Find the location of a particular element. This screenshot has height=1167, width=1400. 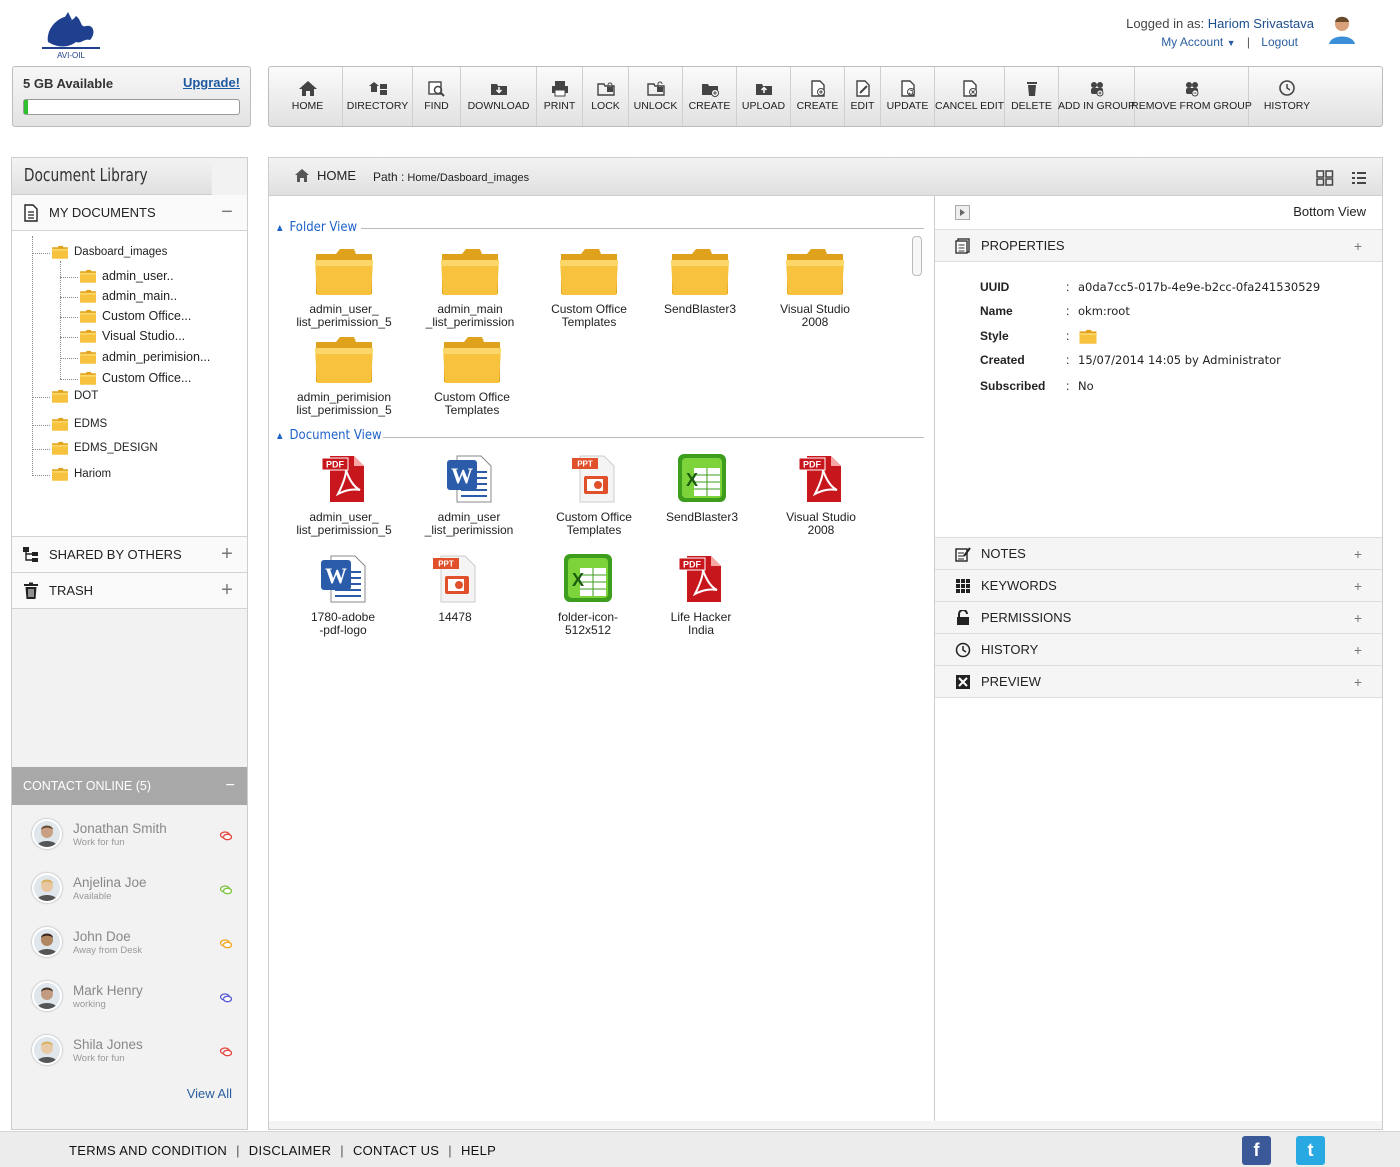

list-view-icon is located at coordinates (1359, 178).